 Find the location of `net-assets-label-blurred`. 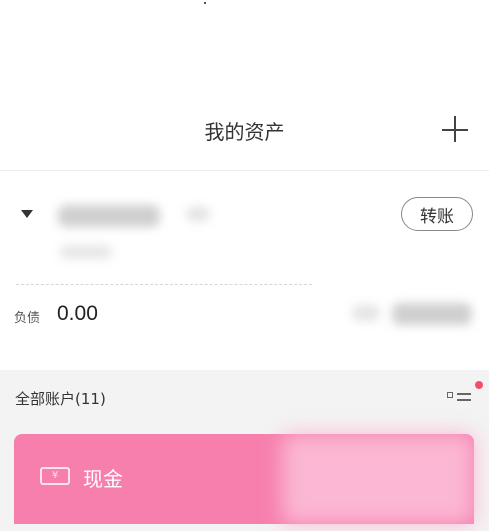

net-assets-label-blurred is located at coordinates (86, 252).